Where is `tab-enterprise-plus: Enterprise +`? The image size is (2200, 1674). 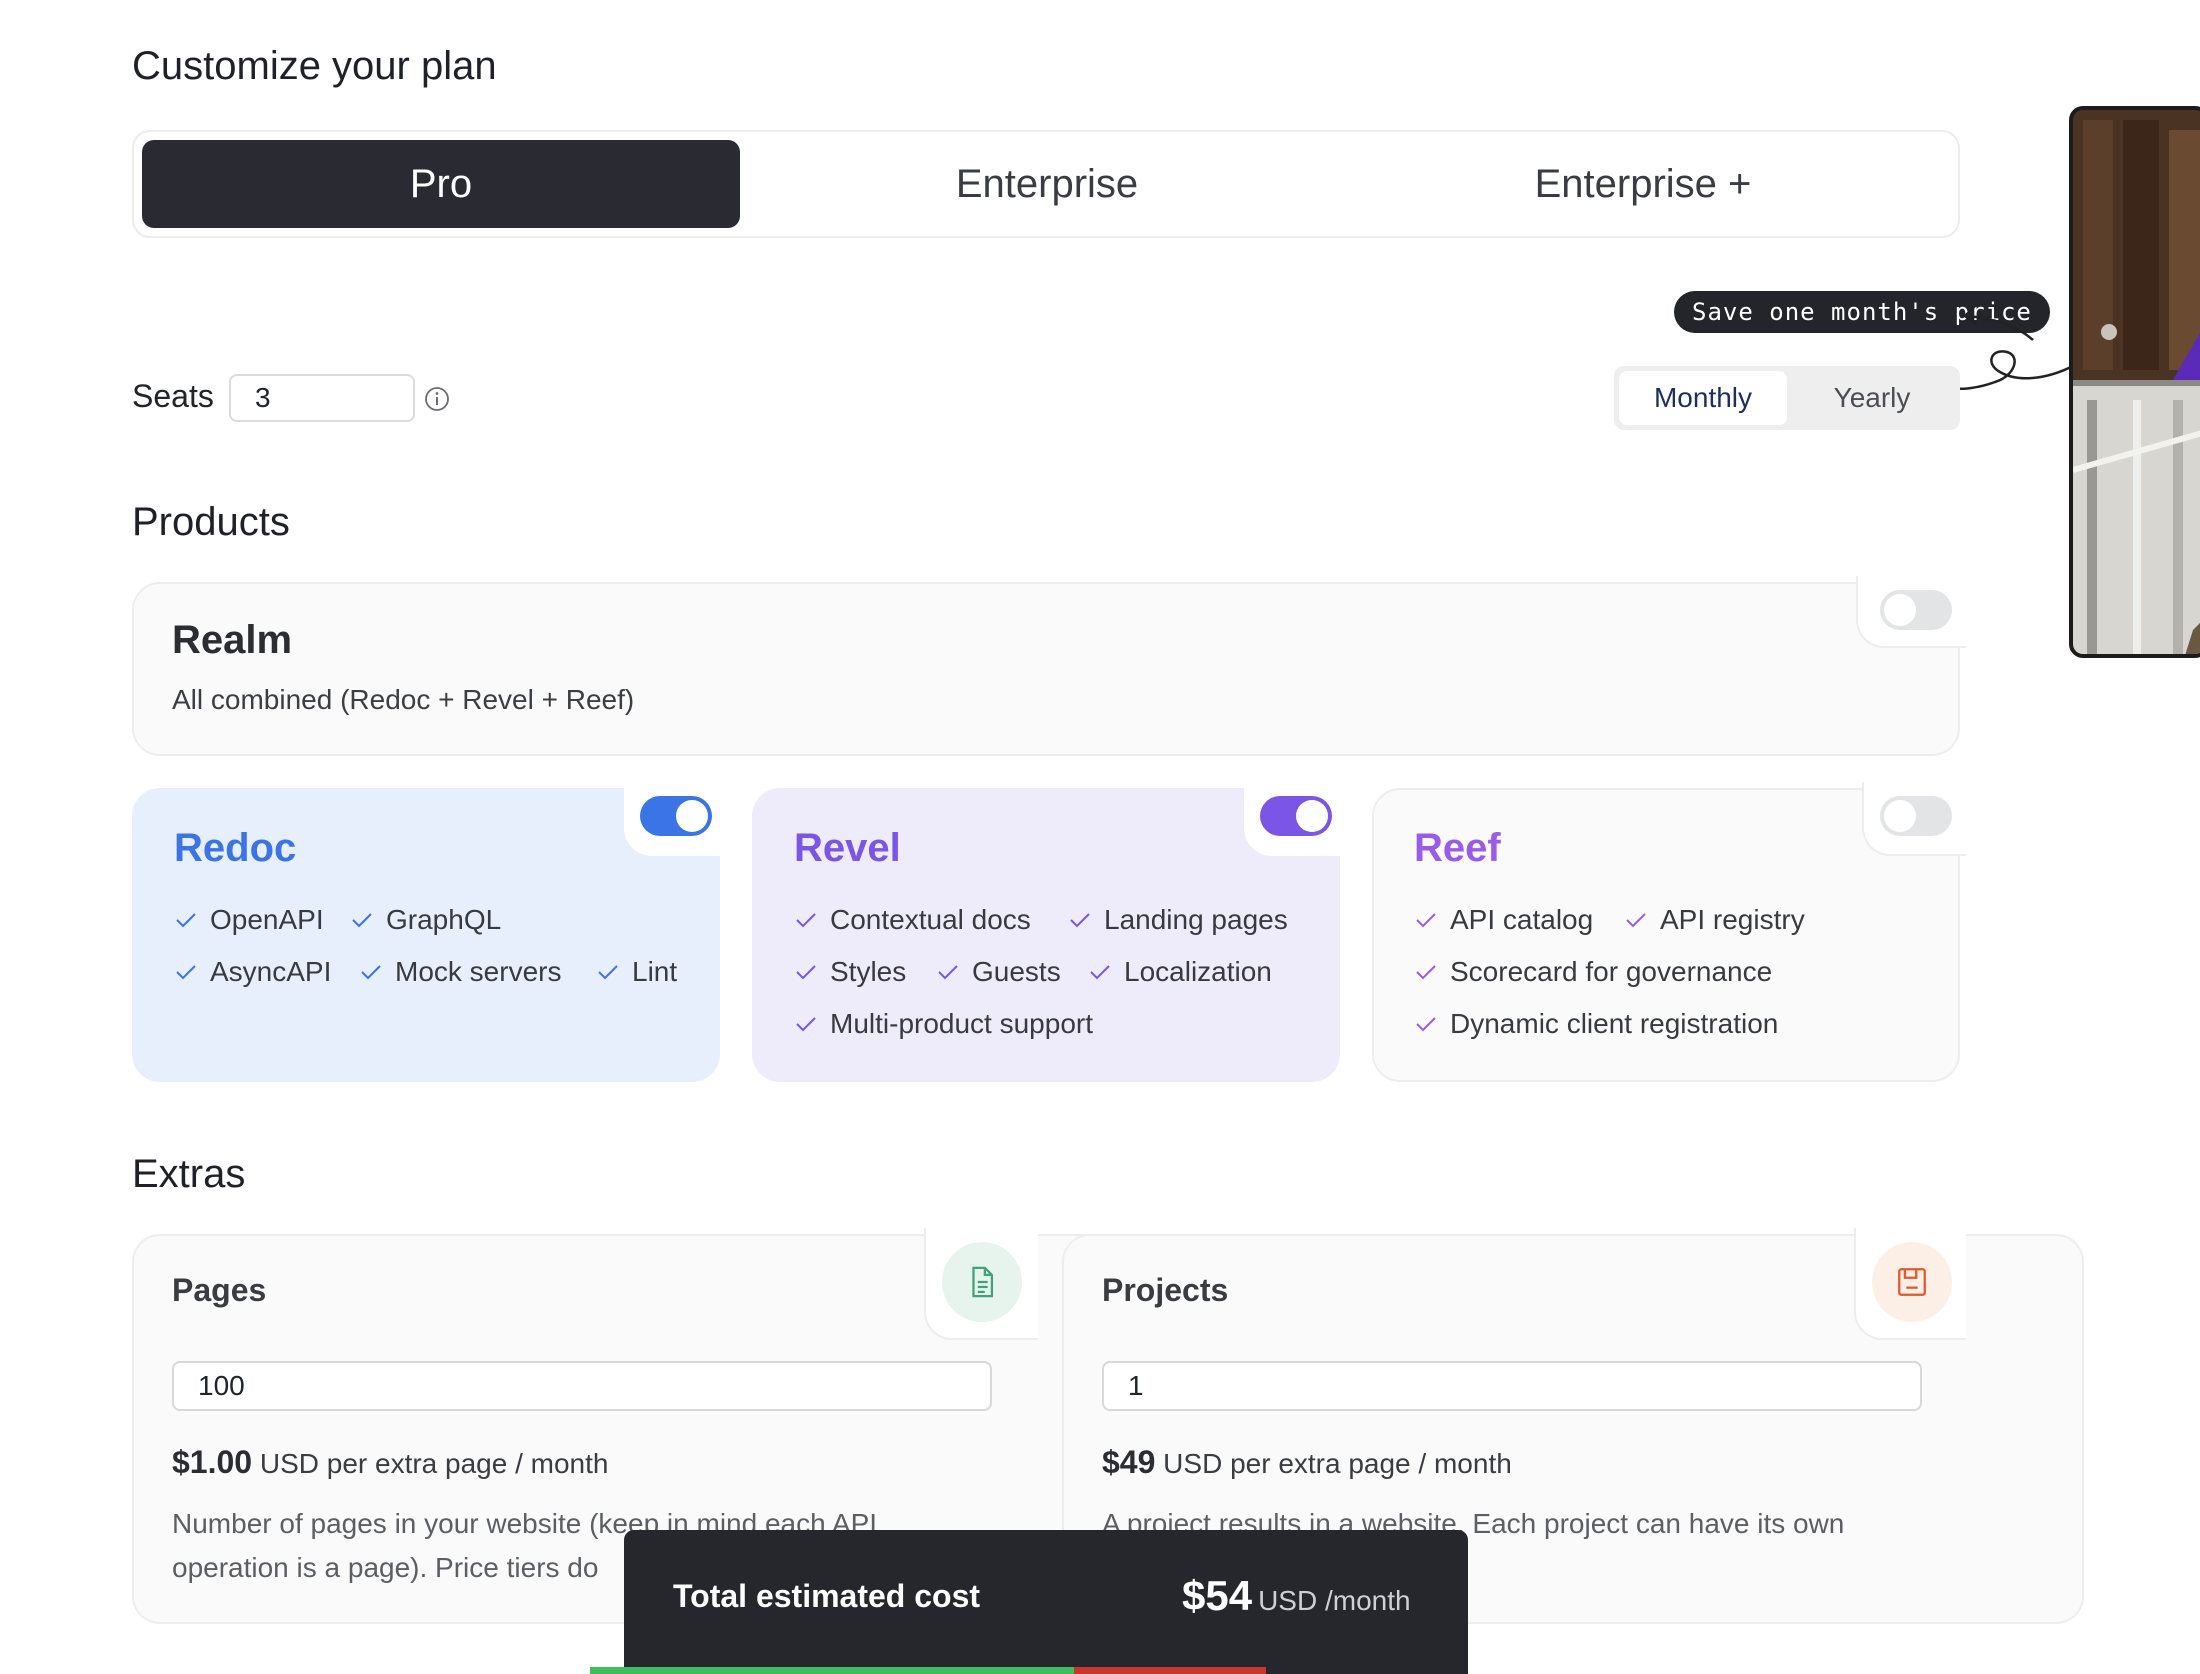
tab-enterprise-plus: Enterprise + is located at coordinates (1643, 184).